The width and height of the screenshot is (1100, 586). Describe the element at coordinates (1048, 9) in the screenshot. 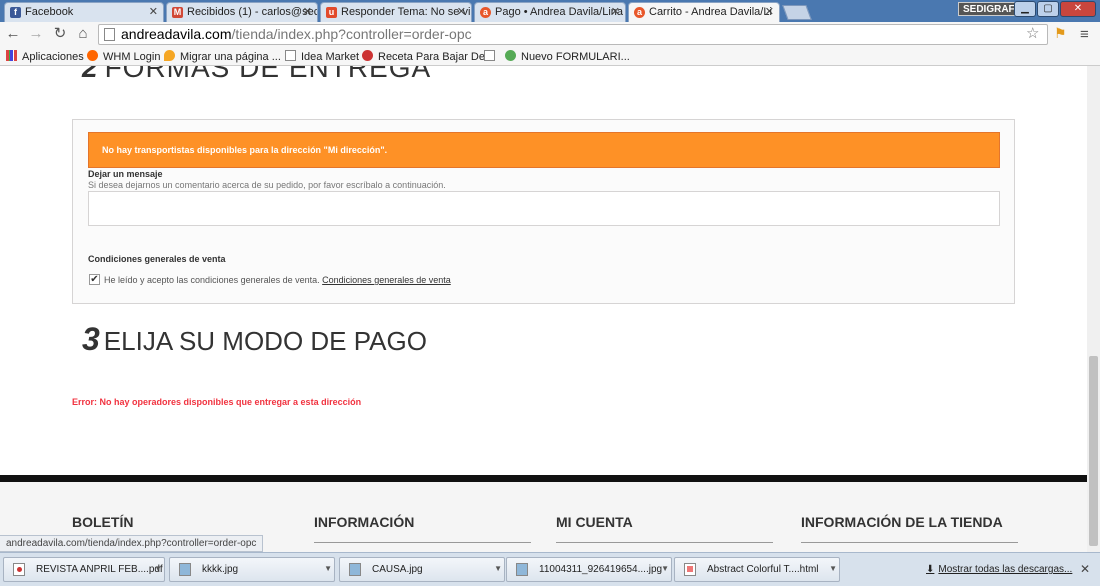

I see `maximize-button: ▢` at that location.